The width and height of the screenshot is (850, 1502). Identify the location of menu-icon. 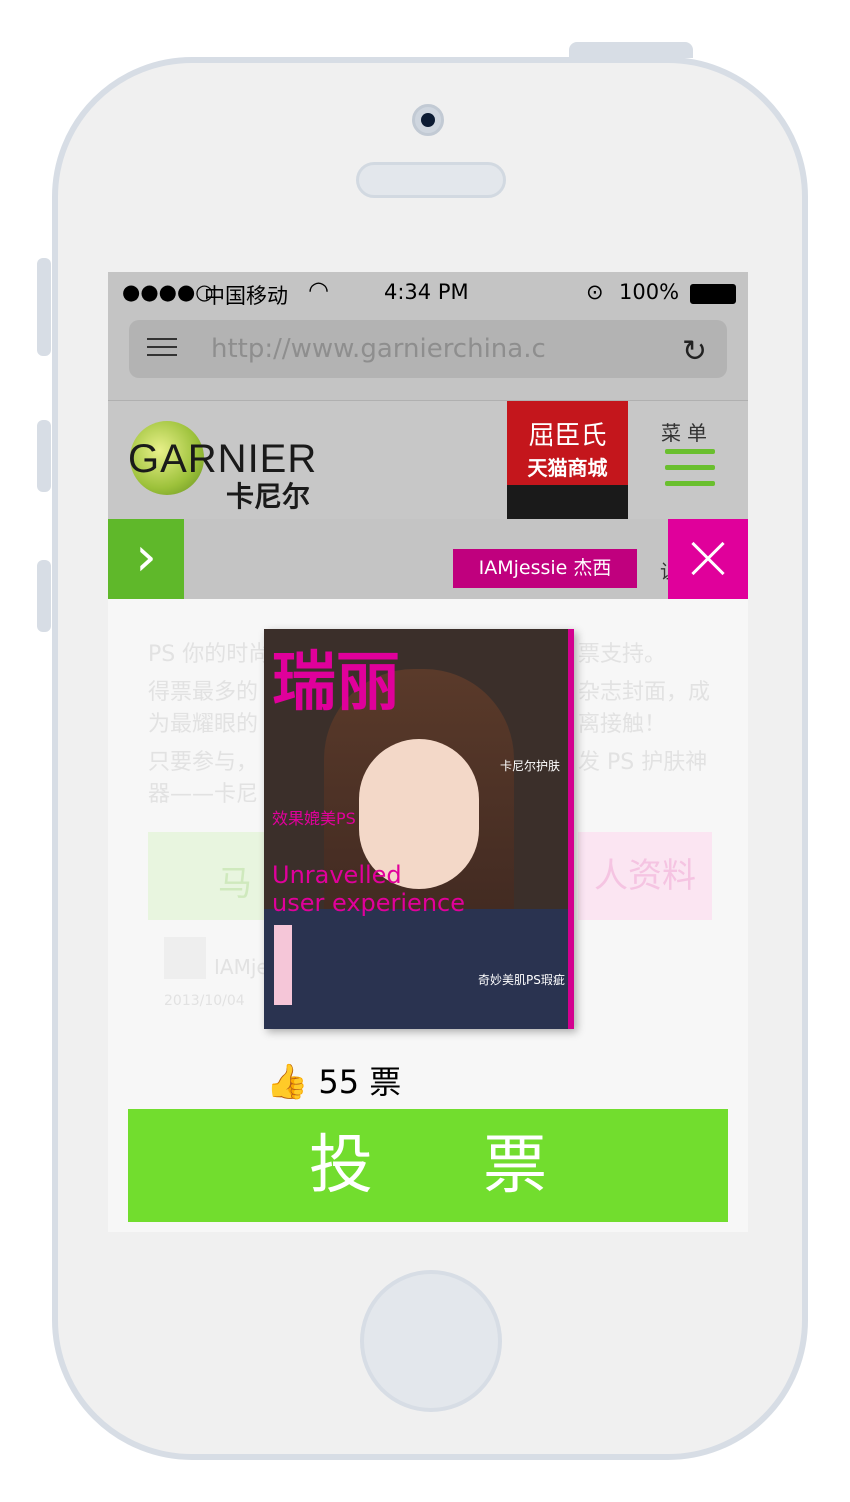
(690, 473).